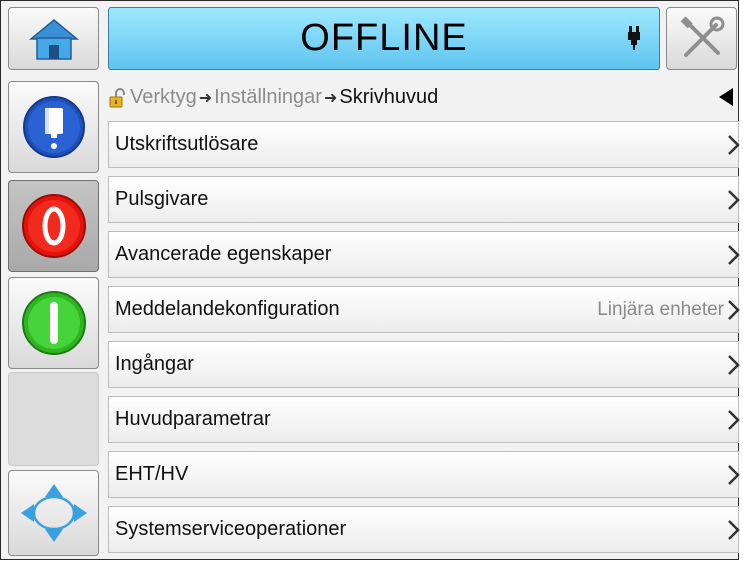 The width and height of the screenshot is (743, 562). What do you see at coordinates (117, 97) in the screenshot?
I see `padlock-icon` at bounding box center [117, 97].